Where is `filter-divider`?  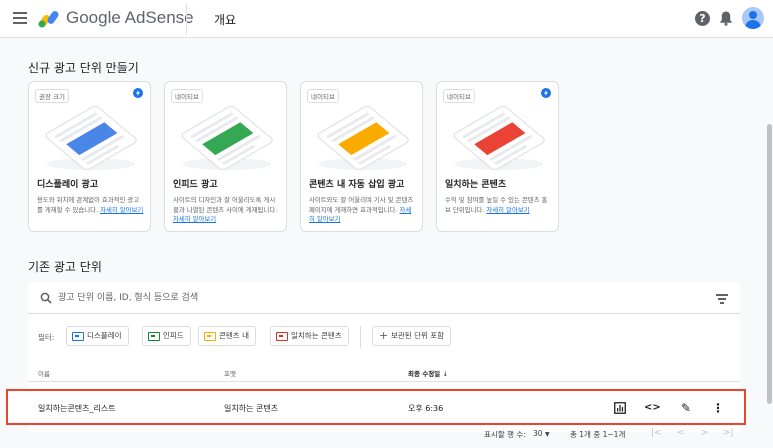 filter-divider is located at coordinates (360, 337).